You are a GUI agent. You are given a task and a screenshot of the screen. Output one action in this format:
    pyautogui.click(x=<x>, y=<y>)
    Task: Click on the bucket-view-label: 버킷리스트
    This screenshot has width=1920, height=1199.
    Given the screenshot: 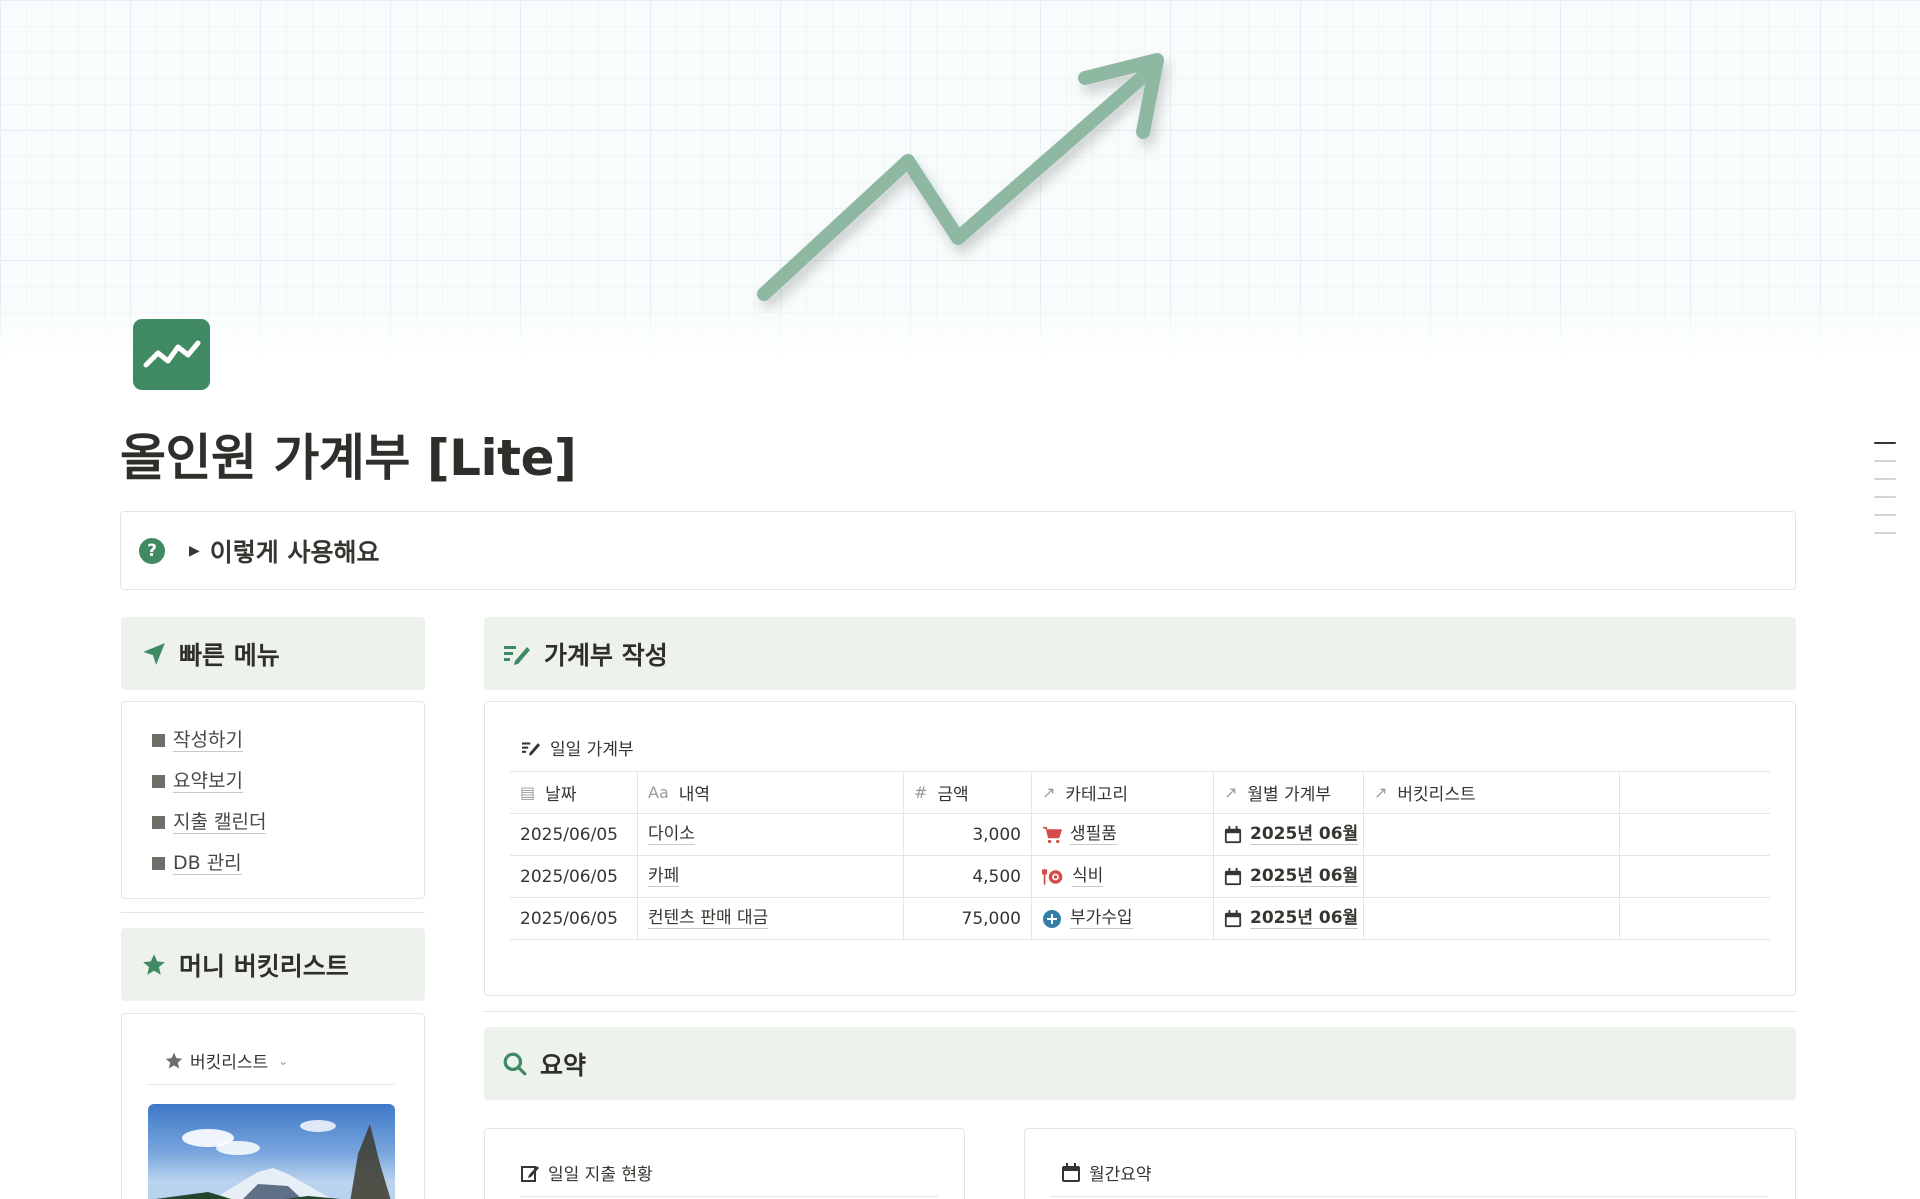 What is the action you would take?
    pyautogui.click(x=229, y=1063)
    